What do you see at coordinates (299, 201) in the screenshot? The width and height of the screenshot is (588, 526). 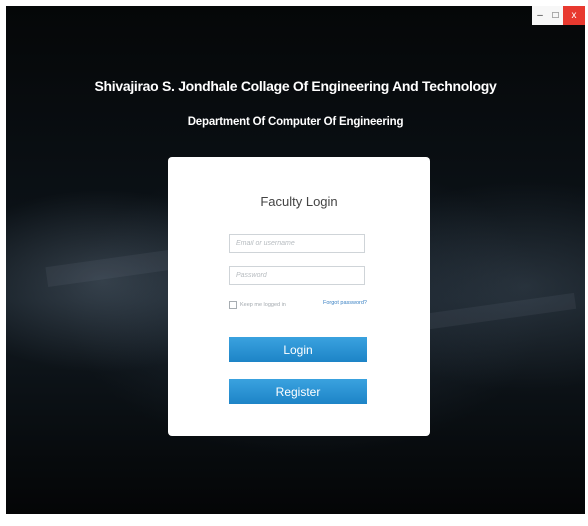 I see `login-heading: Faculty Login` at bounding box center [299, 201].